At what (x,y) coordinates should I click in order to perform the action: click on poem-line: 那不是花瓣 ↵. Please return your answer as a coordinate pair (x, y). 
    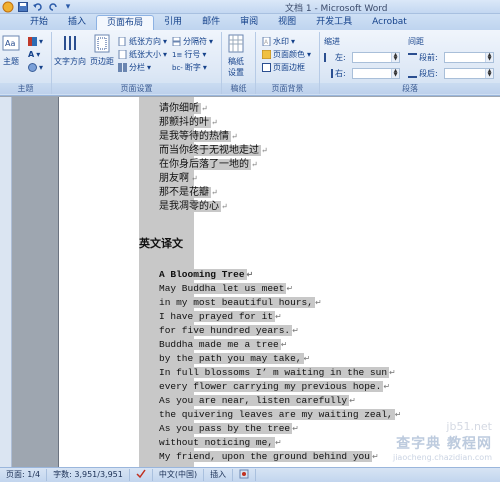
    Looking at the image, I should click on (188, 192).